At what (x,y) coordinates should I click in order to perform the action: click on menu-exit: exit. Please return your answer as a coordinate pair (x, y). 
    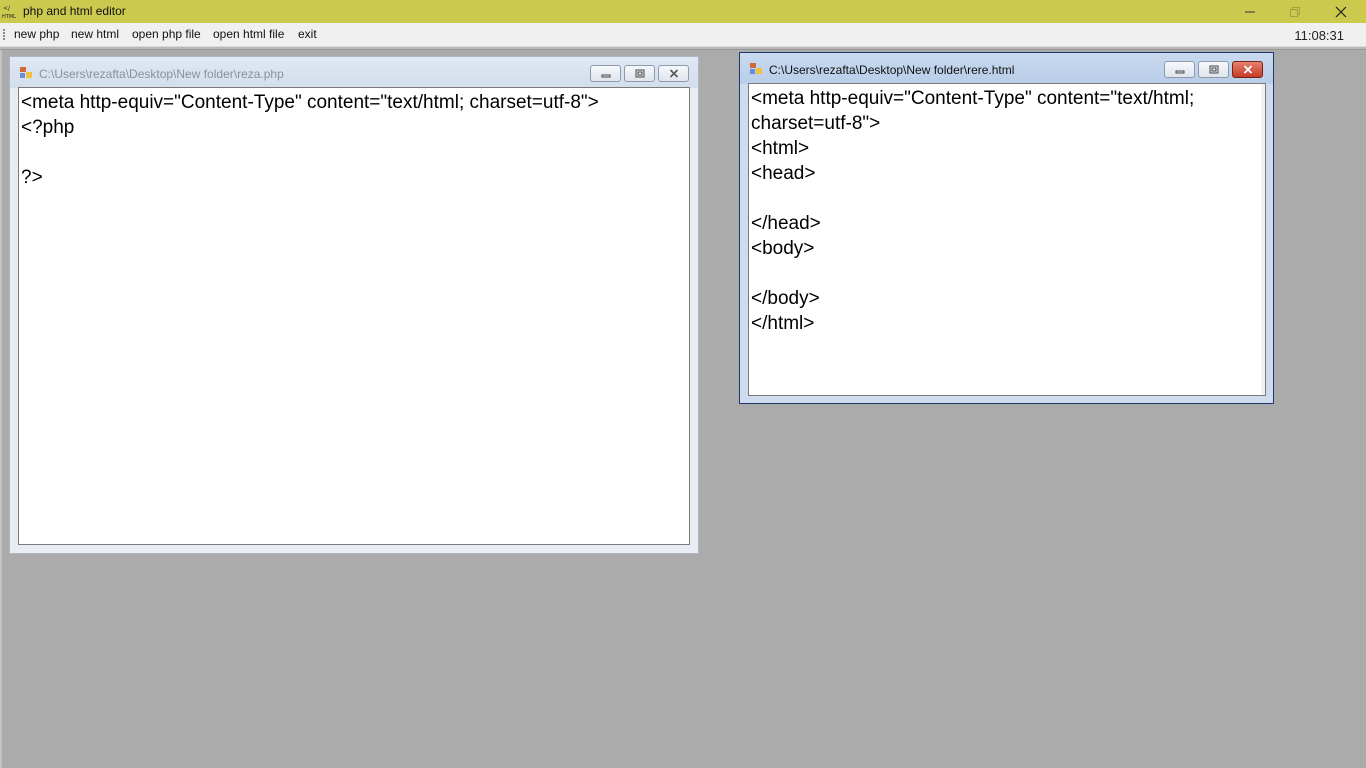
    Looking at the image, I should click on (307, 34).